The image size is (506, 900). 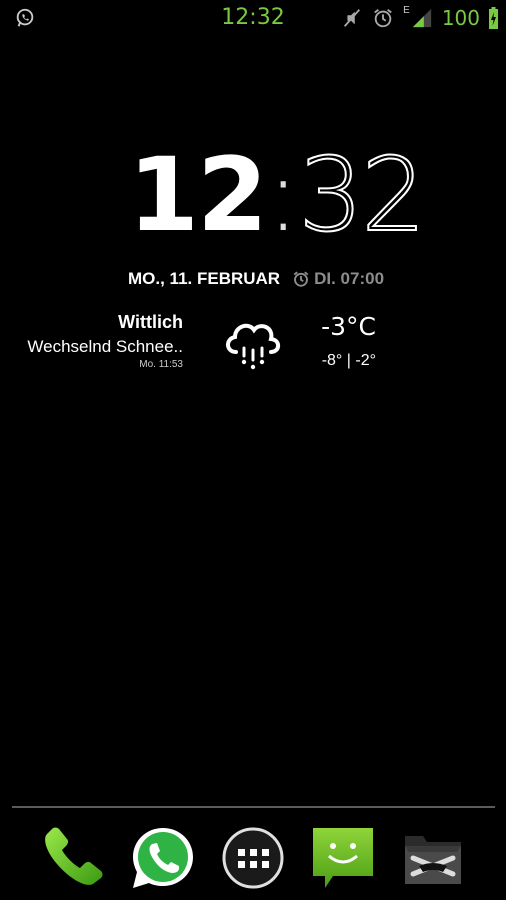 I want to click on weather-description: Wechselnd Schnee.., so click(x=105, y=346).